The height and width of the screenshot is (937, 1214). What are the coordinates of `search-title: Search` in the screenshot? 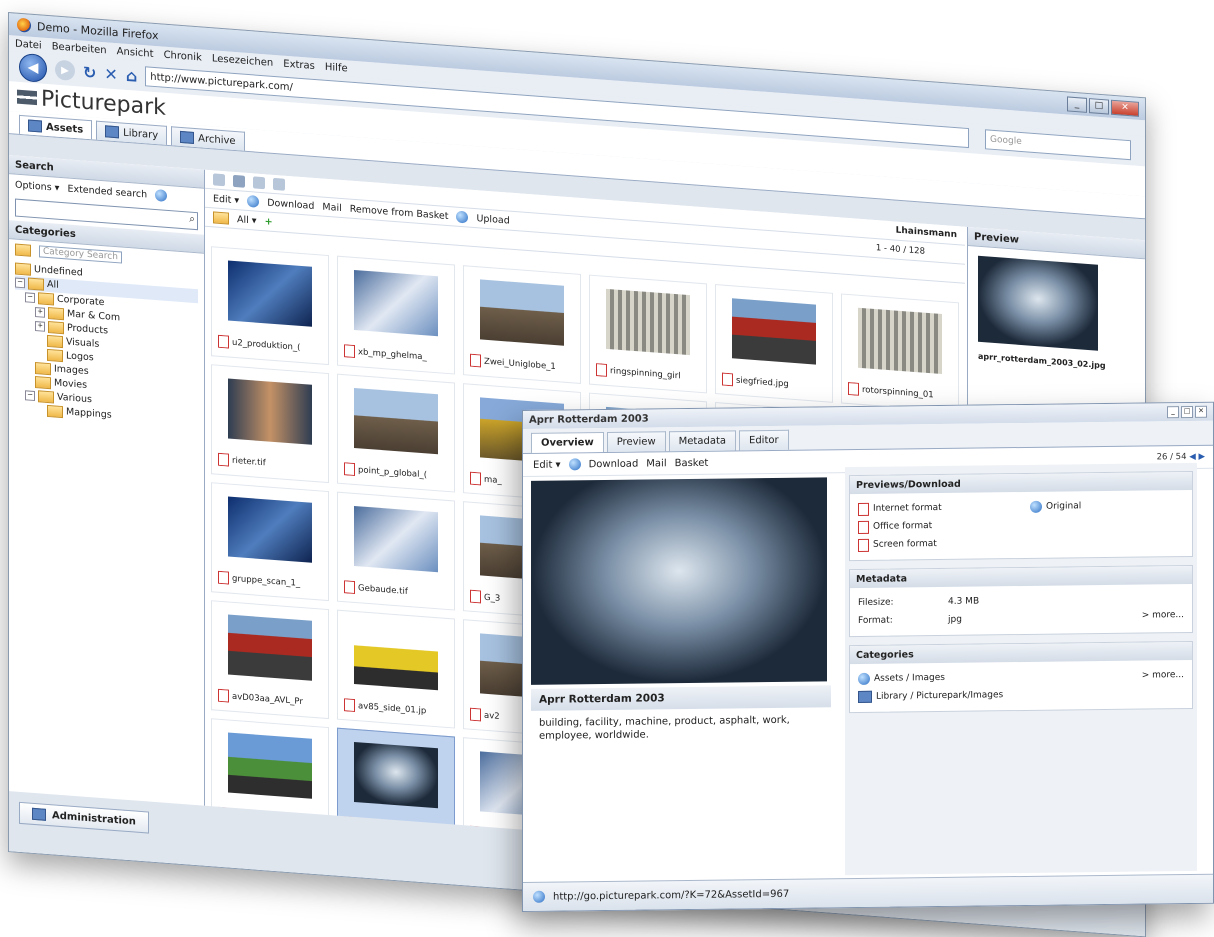 It's located at (34, 166).